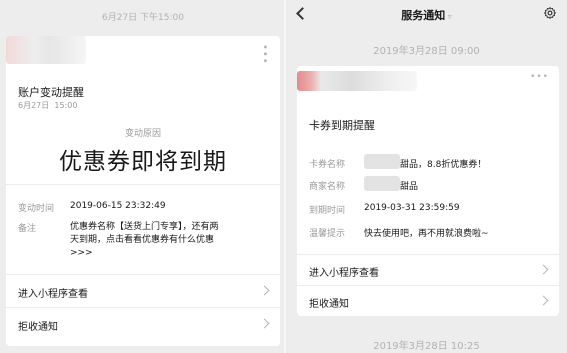 The image size is (567, 353). I want to click on top-navigation-bar: 服务通知 ▿, so click(426, 15).